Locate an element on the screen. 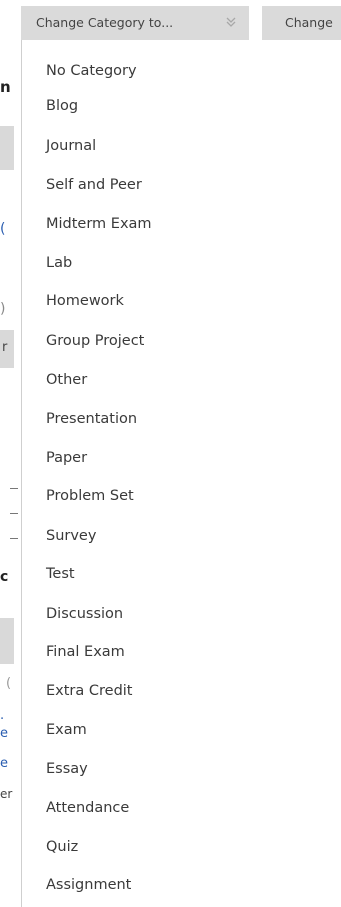 This screenshot has height=907, width=341. menu-item-essay: Essay is located at coordinates (191, 769).